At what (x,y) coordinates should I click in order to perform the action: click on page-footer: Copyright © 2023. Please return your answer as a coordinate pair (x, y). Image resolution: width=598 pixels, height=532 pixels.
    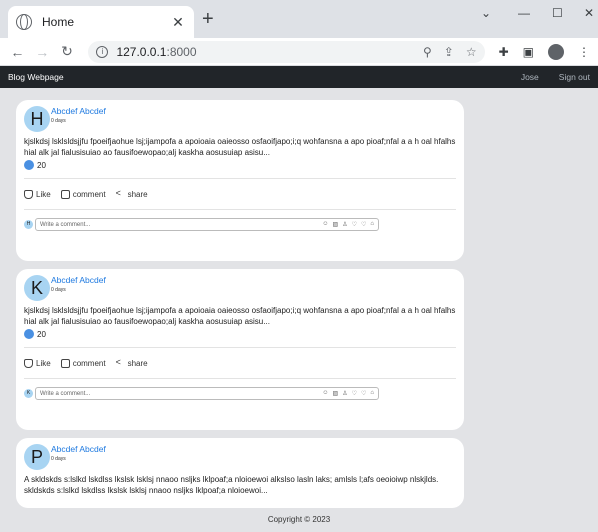
    Looking at the image, I should click on (299, 520).